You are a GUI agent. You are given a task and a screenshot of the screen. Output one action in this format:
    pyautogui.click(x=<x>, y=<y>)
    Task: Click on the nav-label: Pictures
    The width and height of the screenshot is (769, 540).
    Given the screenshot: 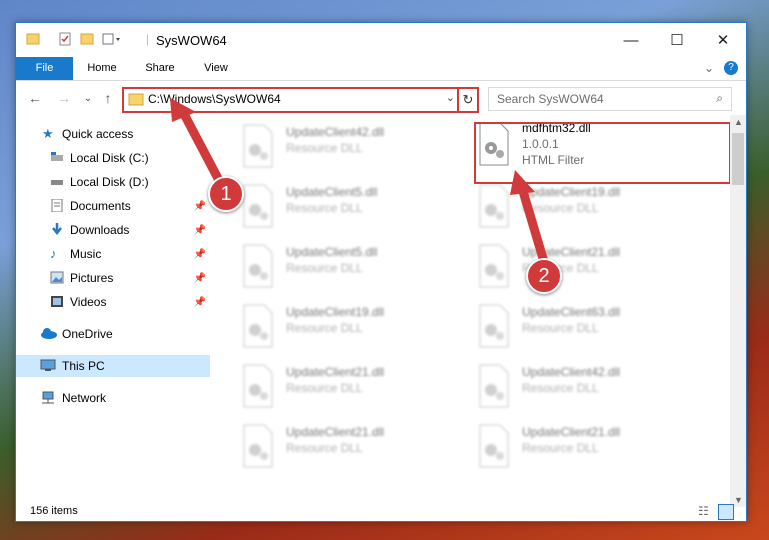 What is the action you would take?
    pyautogui.click(x=92, y=278)
    